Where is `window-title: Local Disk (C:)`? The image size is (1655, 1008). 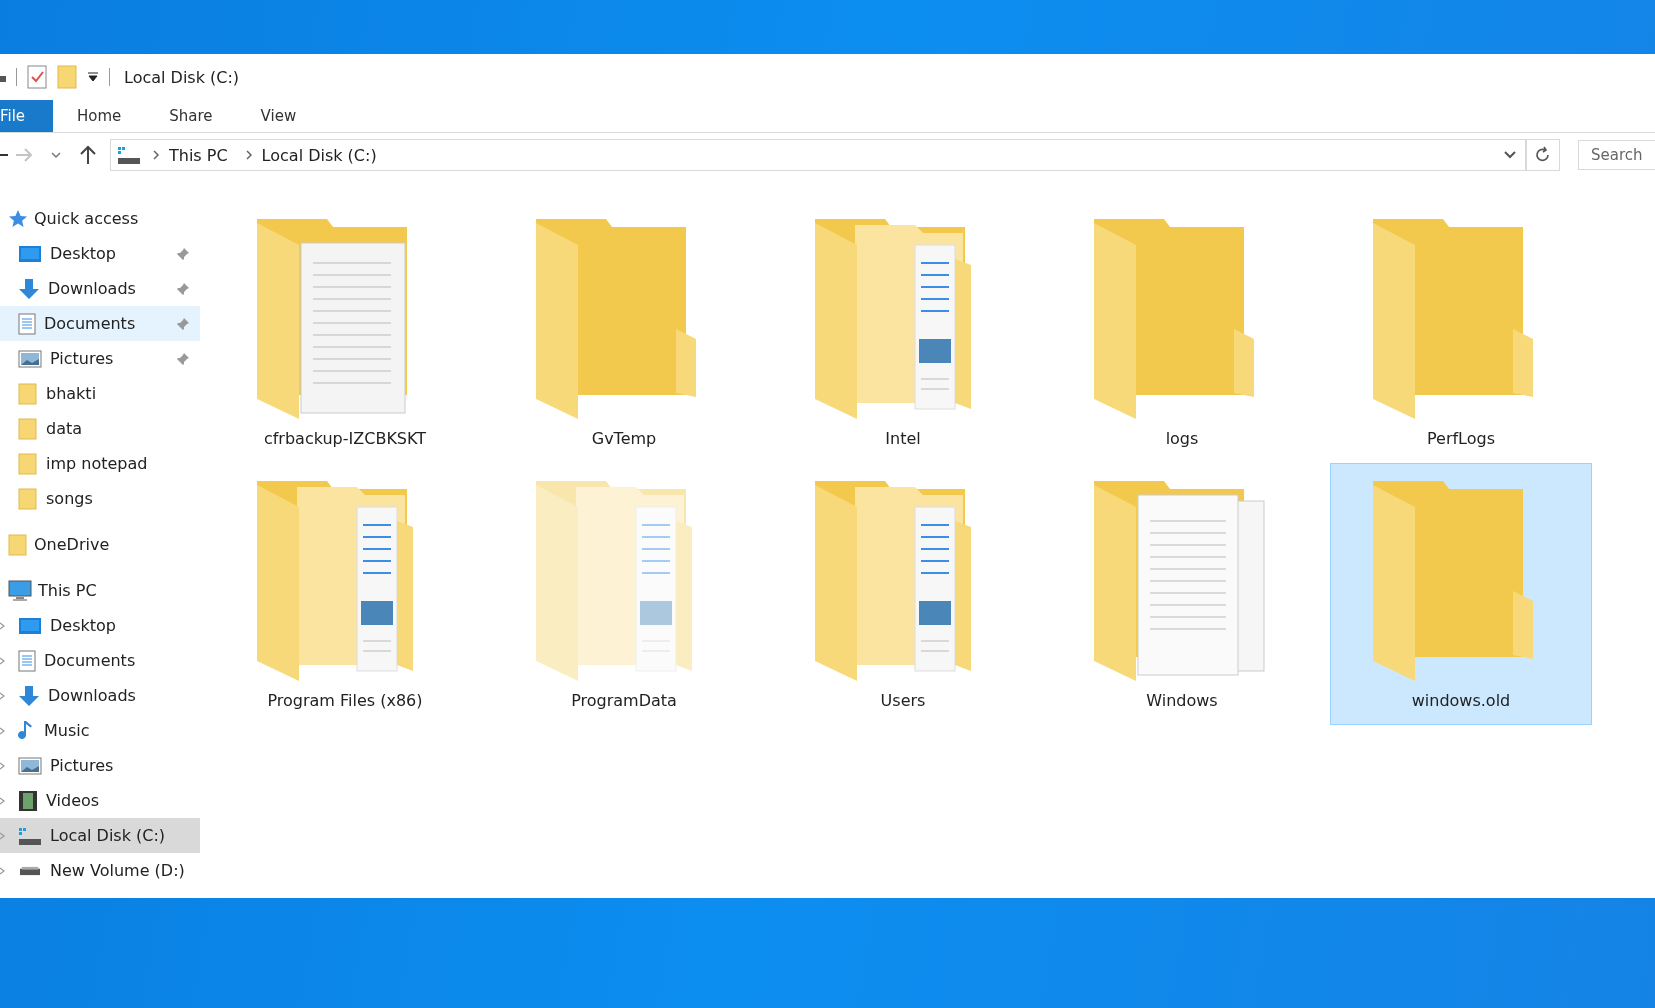
window-title: Local Disk (C:) is located at coordinates (182, 77).